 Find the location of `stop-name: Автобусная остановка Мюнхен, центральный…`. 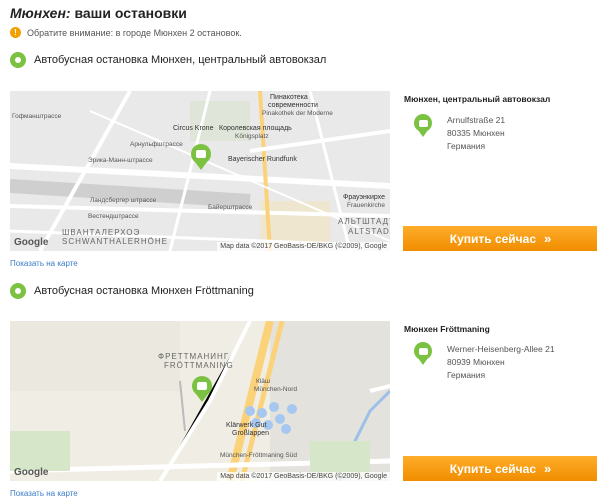

stop-name: Автобусная остановка Мюнхен, центральный… is located at coordinates (180, 60).